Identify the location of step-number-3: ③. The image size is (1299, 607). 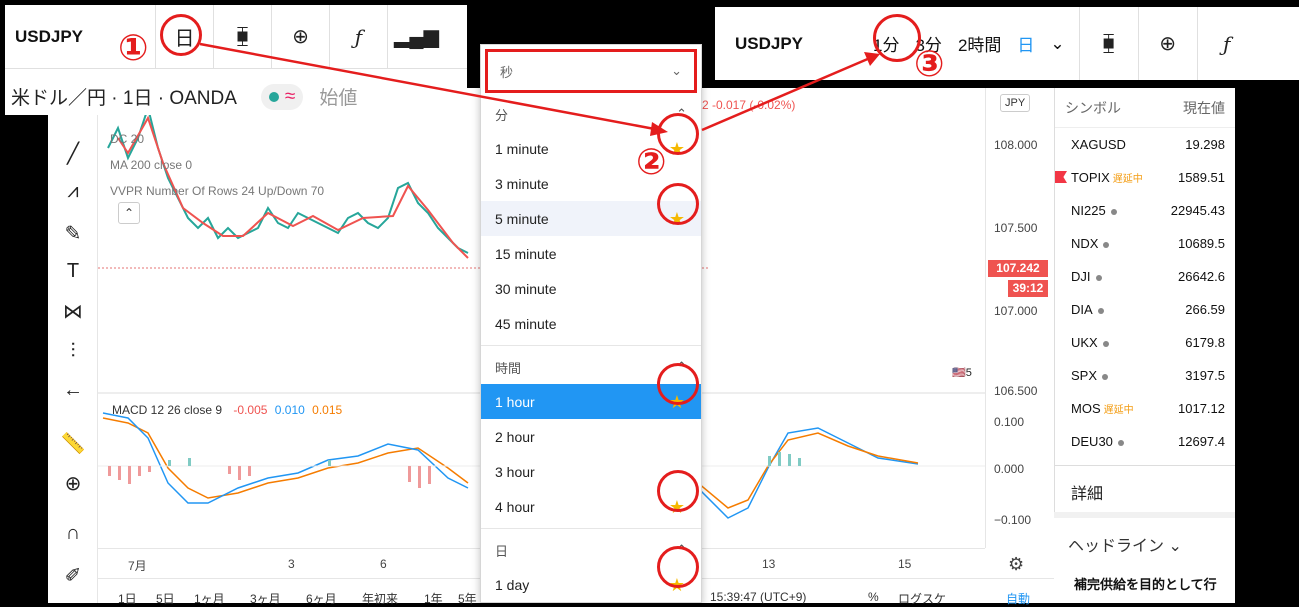
(929, 64).